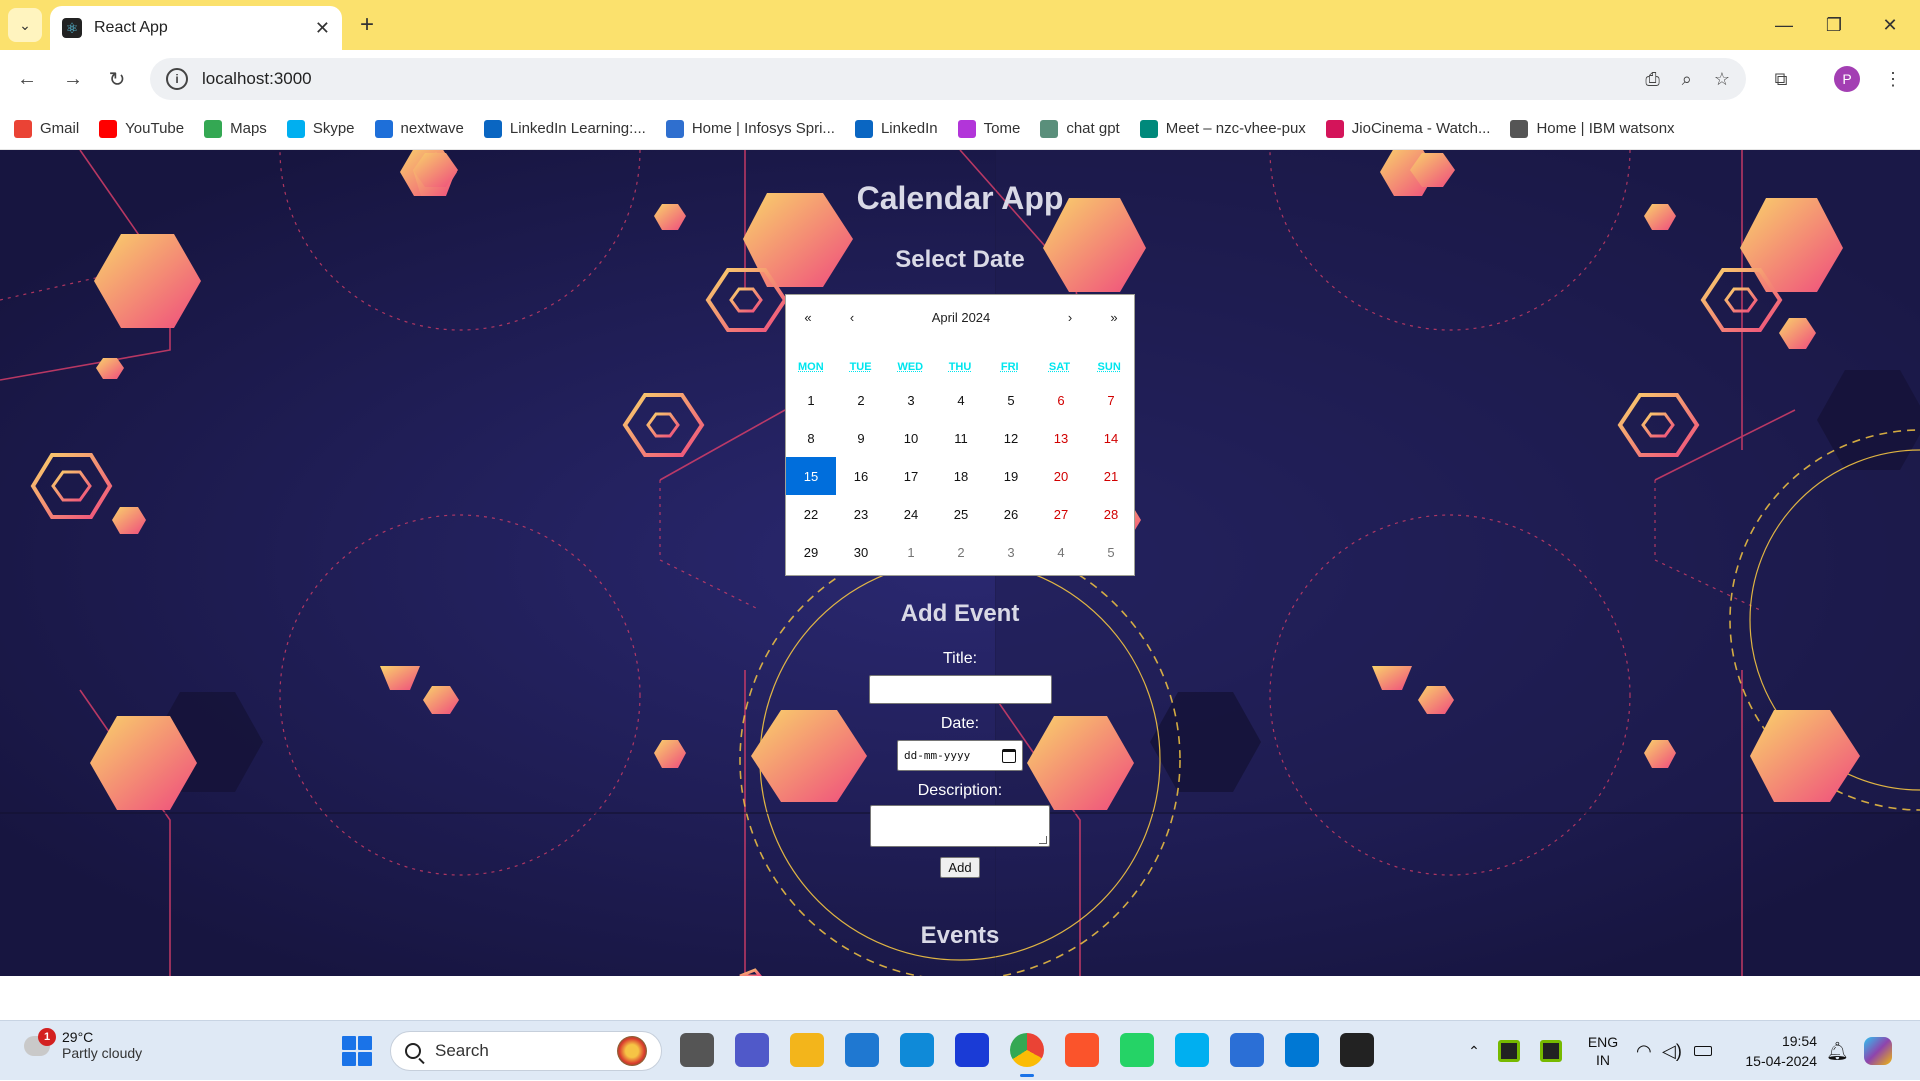  I want to click on site-info-icon: i, so click(177, 79).